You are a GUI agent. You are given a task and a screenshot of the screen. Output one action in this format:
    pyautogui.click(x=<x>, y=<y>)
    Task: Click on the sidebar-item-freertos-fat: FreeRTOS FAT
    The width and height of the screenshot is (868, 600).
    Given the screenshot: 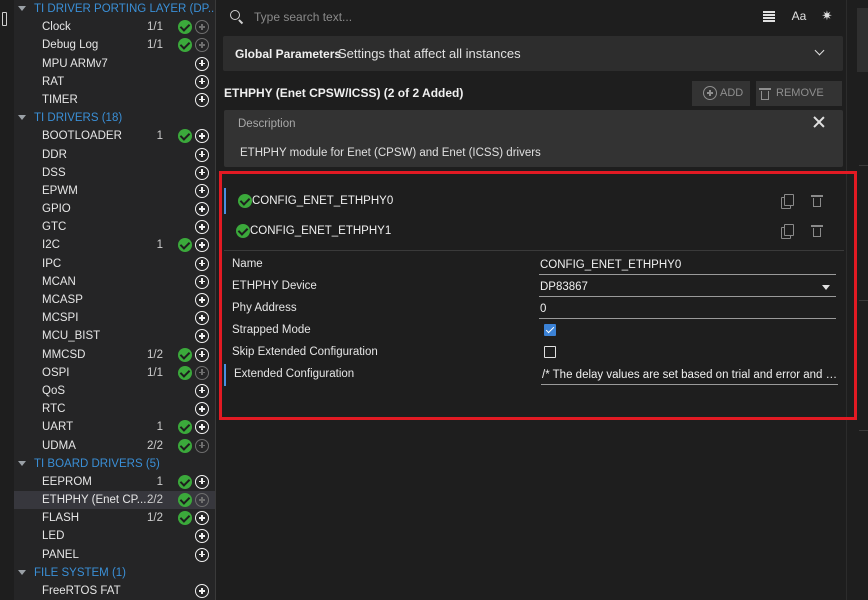 What is the action you would take?
    pyautogui.click(x=114, y=591)
    